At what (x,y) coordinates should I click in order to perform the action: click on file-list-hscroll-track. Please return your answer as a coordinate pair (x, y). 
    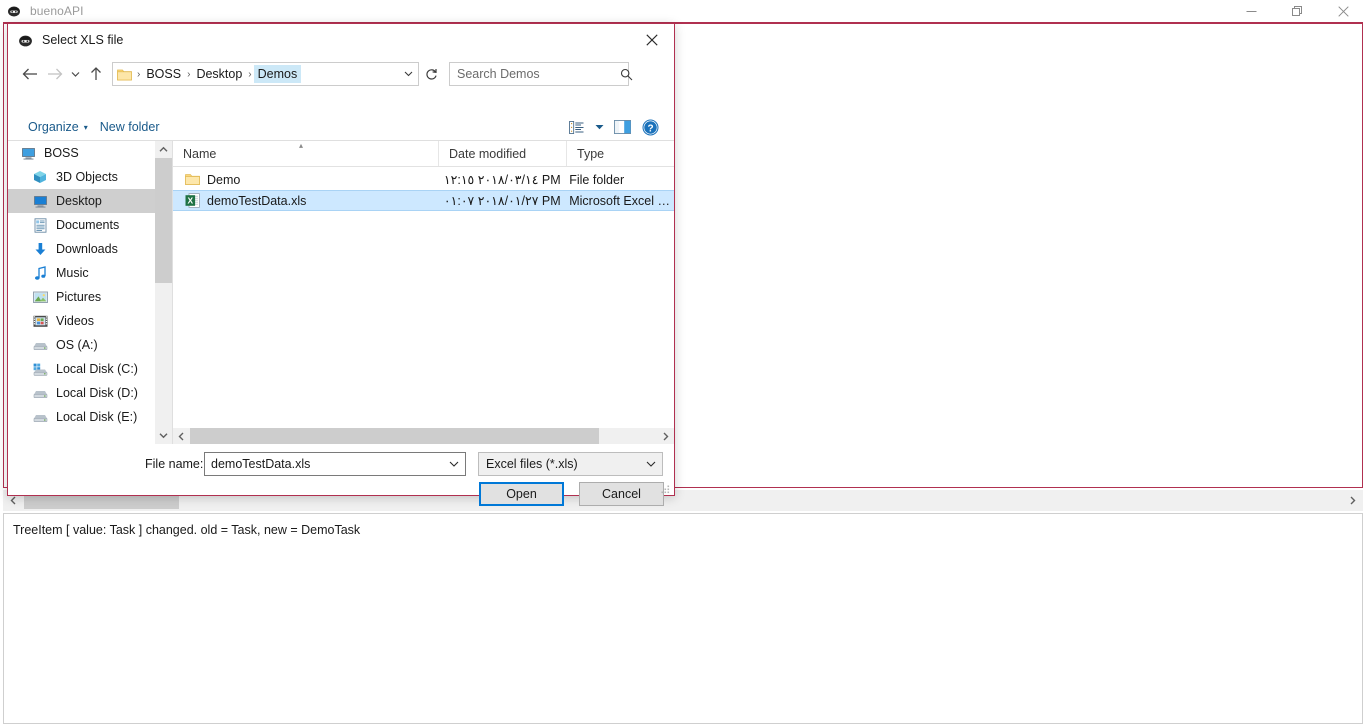
    Looking at the image, I should click on (423, 436).